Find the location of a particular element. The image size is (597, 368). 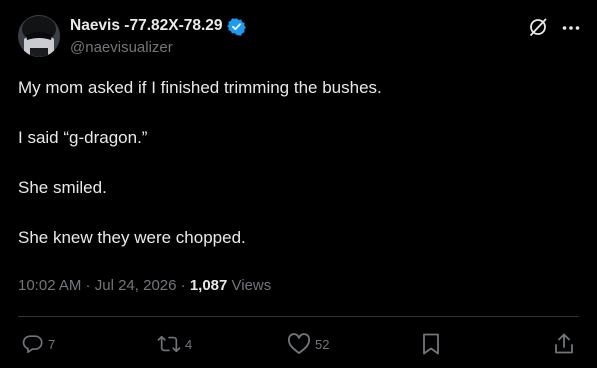

divider is located at coordinates (298, 316).